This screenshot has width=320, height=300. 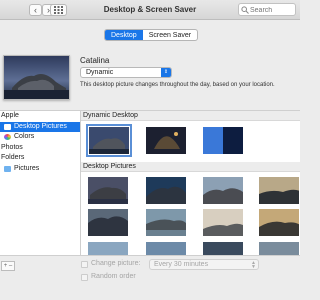 I want to click on tab-screen-saver: Screen Saver, so click(x=170, y=35).